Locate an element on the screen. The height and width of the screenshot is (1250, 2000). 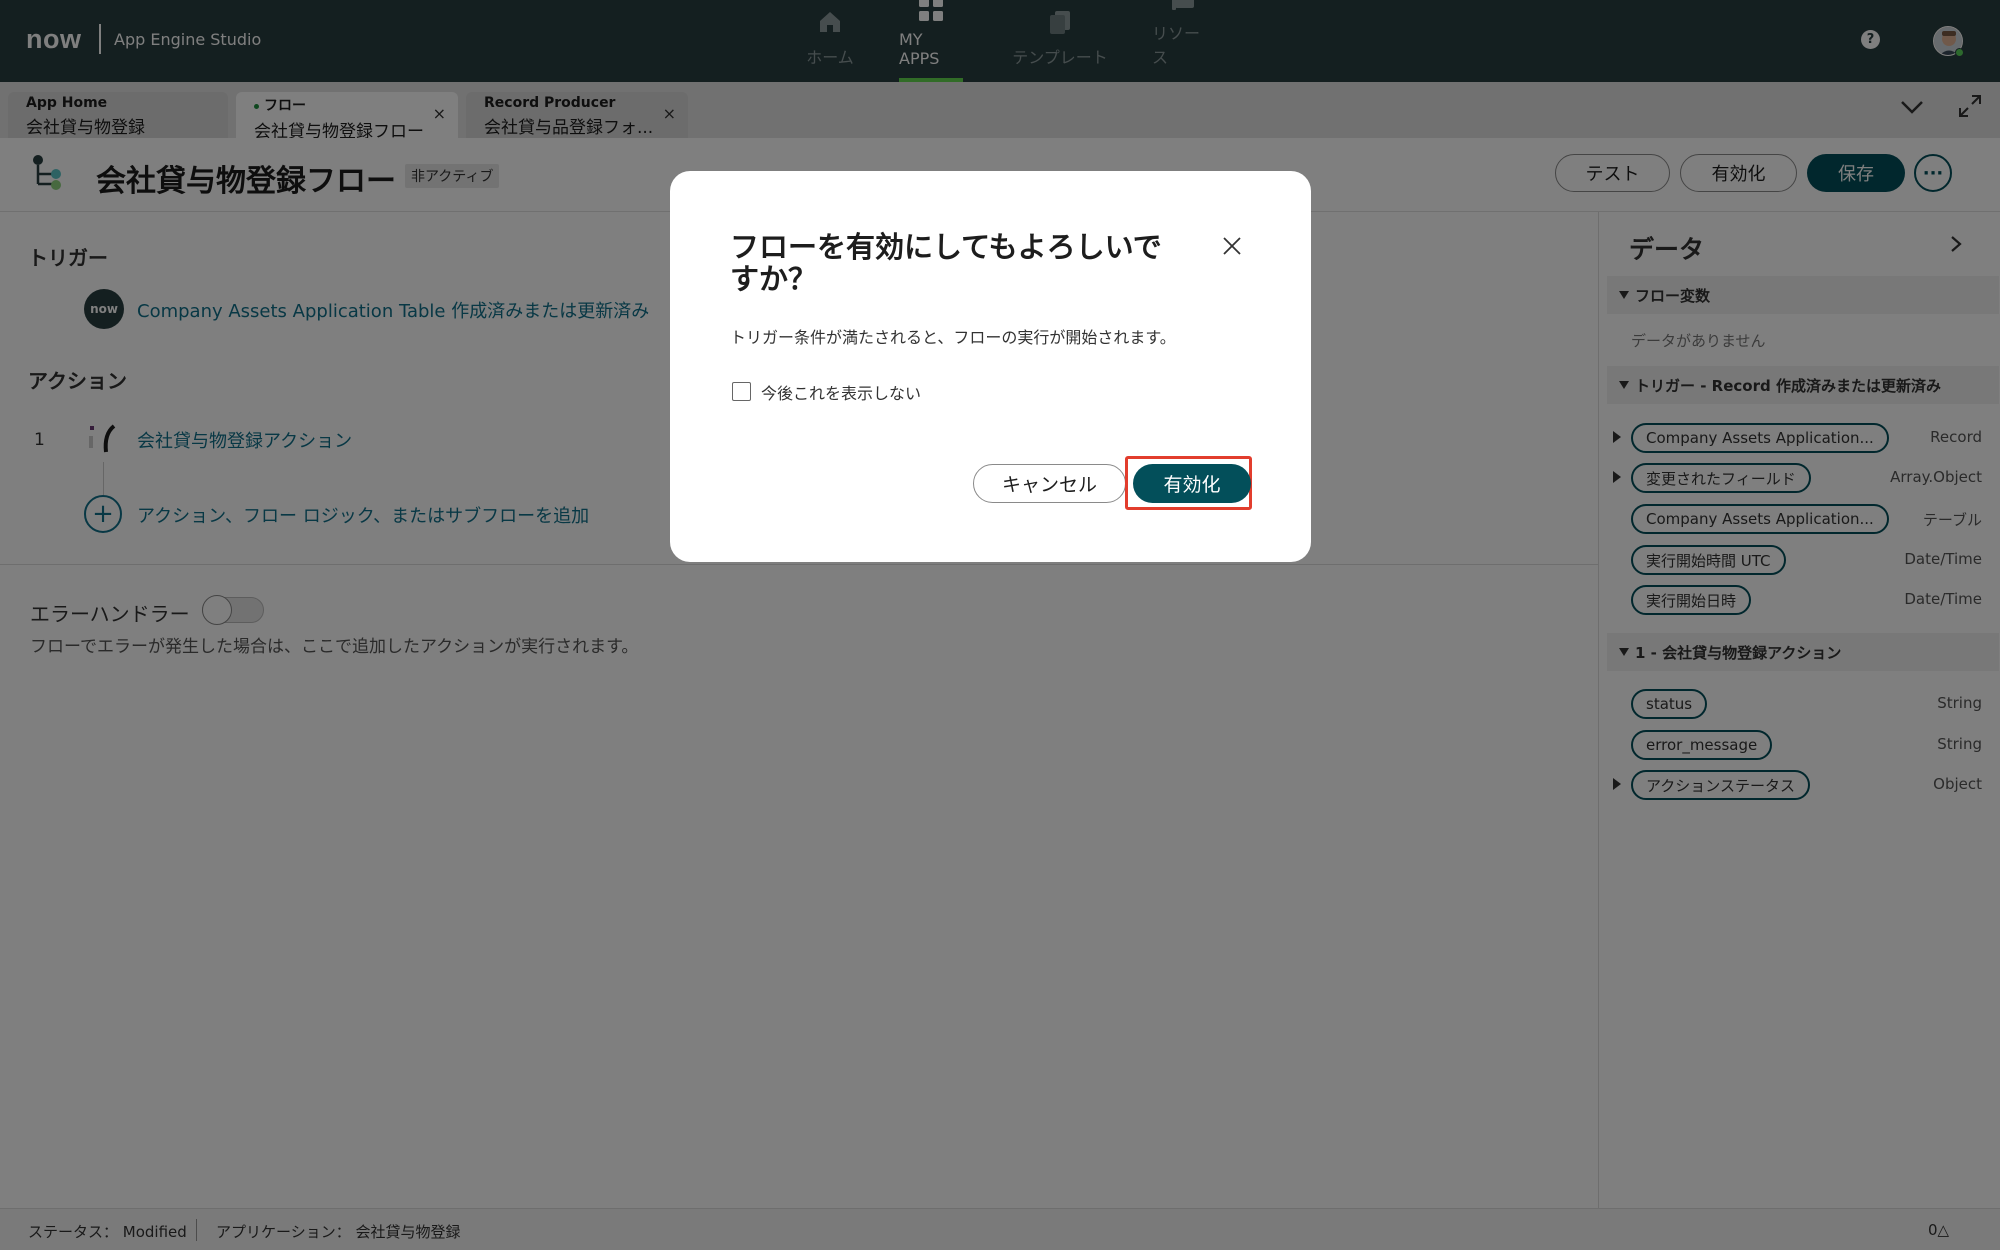
dont-show-again-checkbox is located at coordinates (741, 391).